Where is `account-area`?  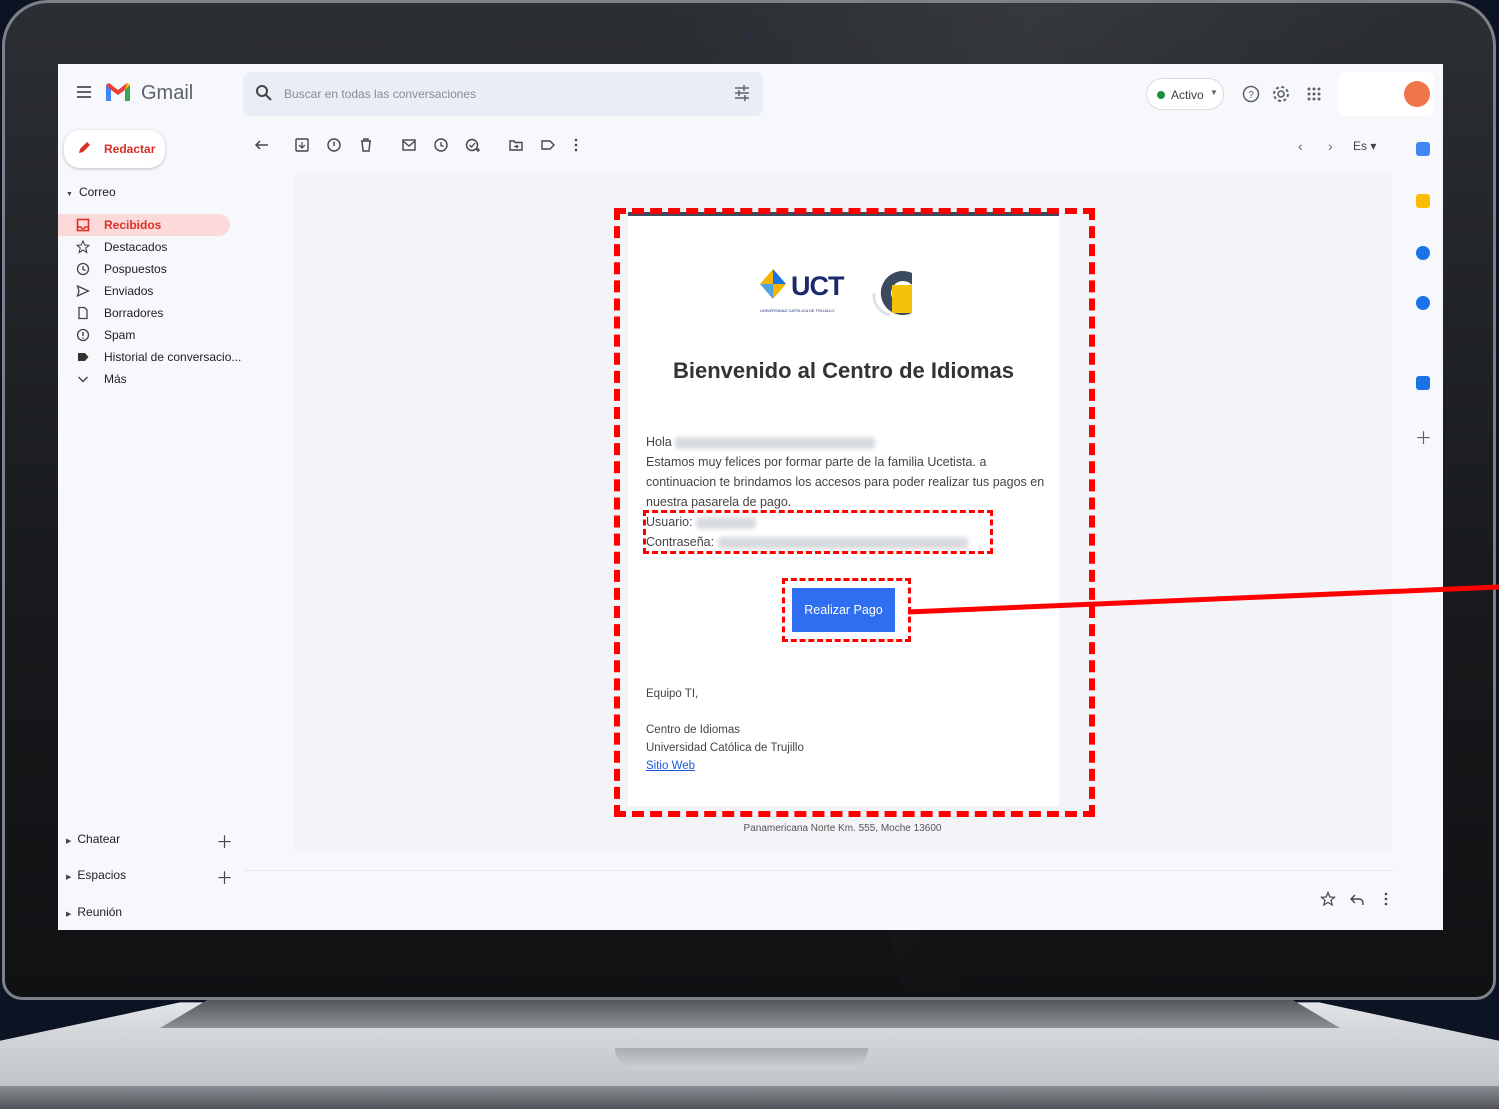
account-area is located at coordinates (1386, 94).